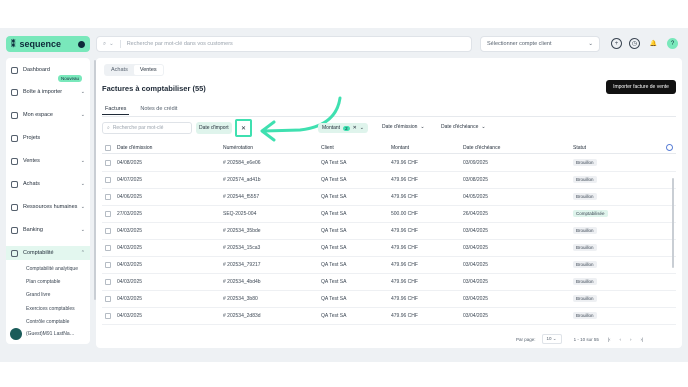 This screenshot has height=387, width=688. Describe the element at coordinates (243, 128) in the screenshot. I see `clear-filter-button: ✕` at that location.